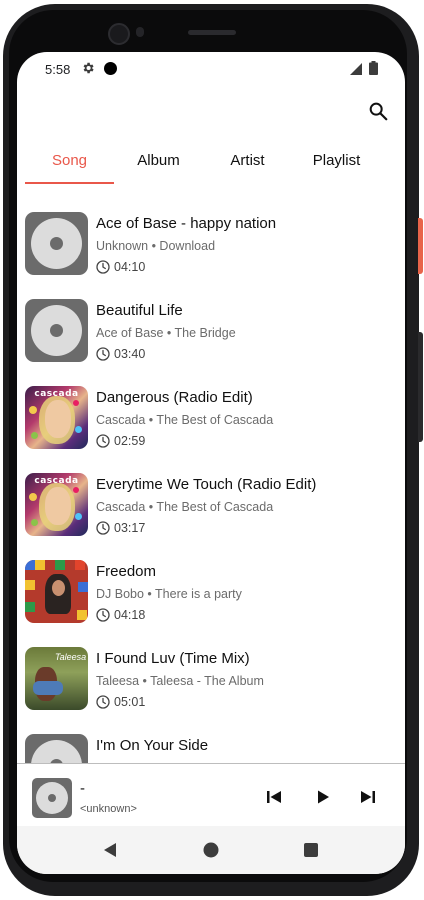 The image size is (424, 900). I want to click on tab-indicator, so click(69, 183).